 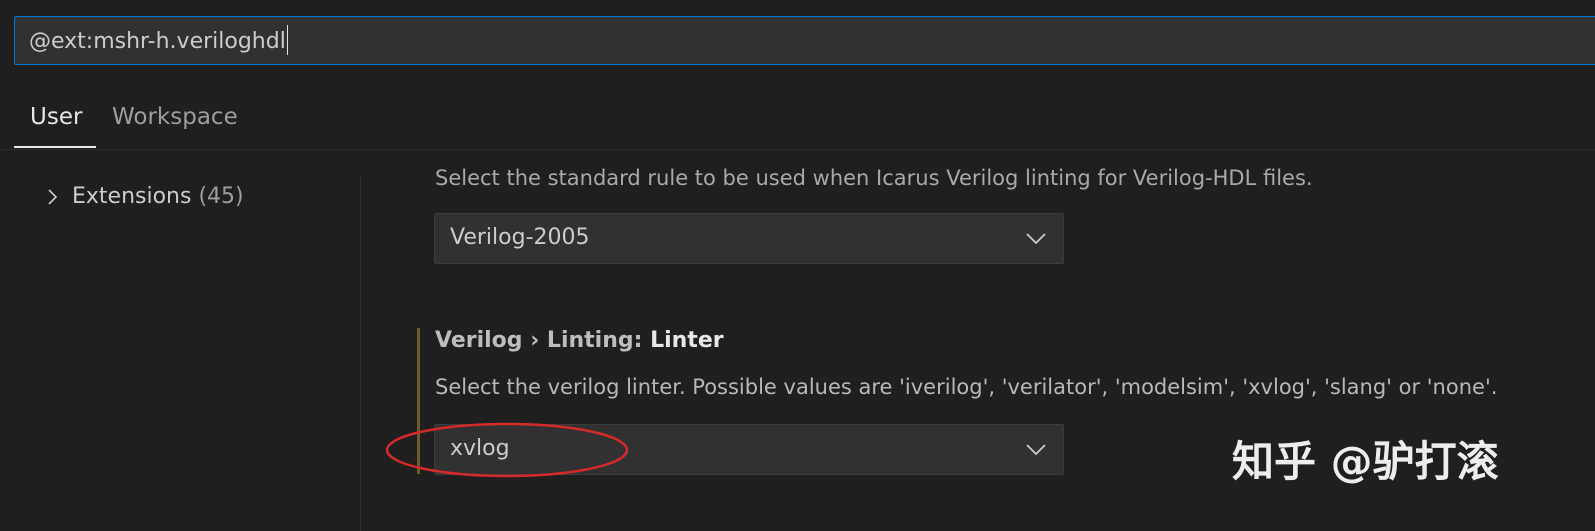 I want to click on search-input-value: @ext:mshr-h.veriloghdl, so click(x=158, y=41).